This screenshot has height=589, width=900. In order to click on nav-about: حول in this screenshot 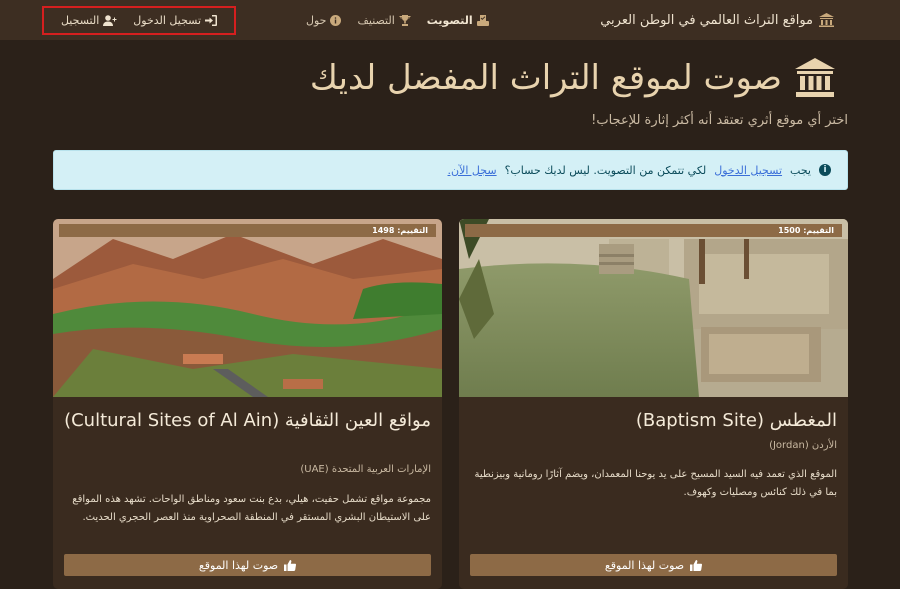, I will do `click(324, 20)`.